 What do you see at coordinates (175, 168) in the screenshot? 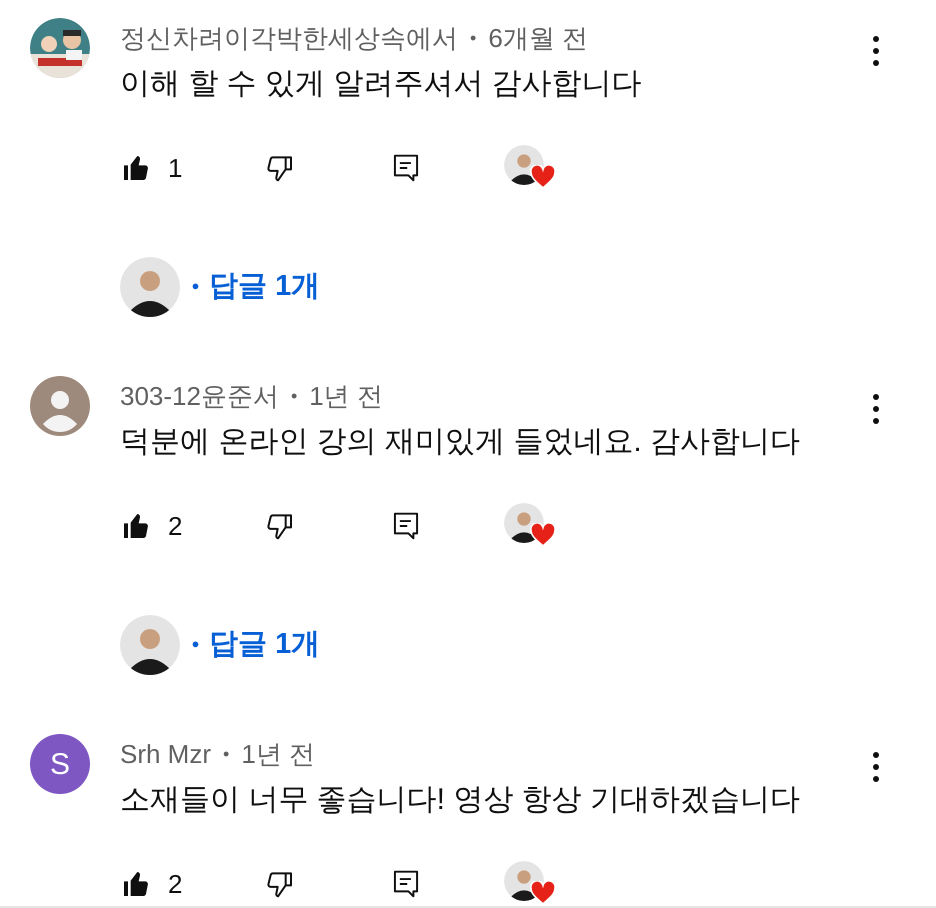
I see `like-count: 1` at bounding box center [175, 168].